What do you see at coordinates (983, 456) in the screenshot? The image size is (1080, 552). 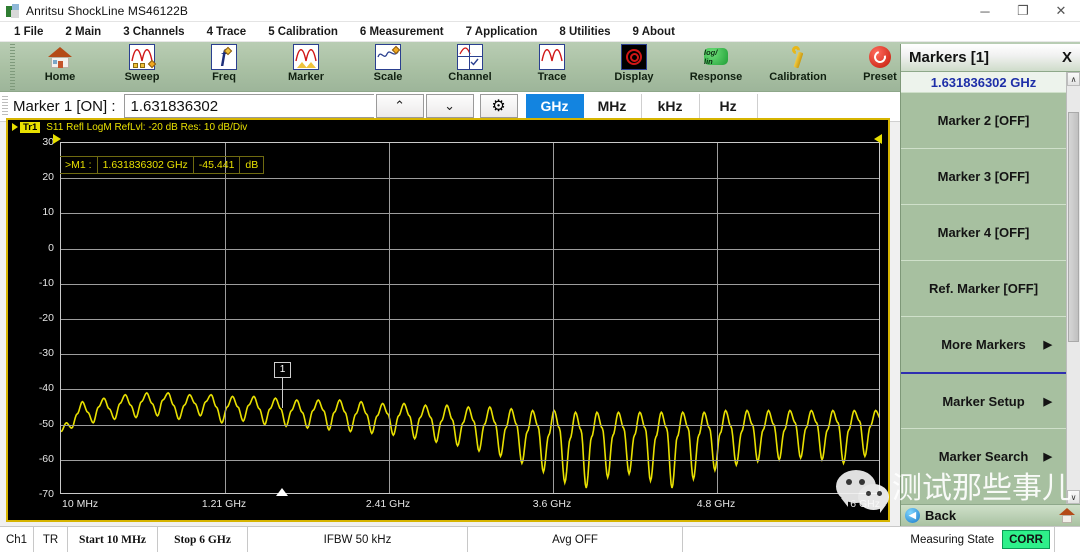 I see `sidebar-item-marker-search: Marker Search ▶` at bounding box center [983, 456].